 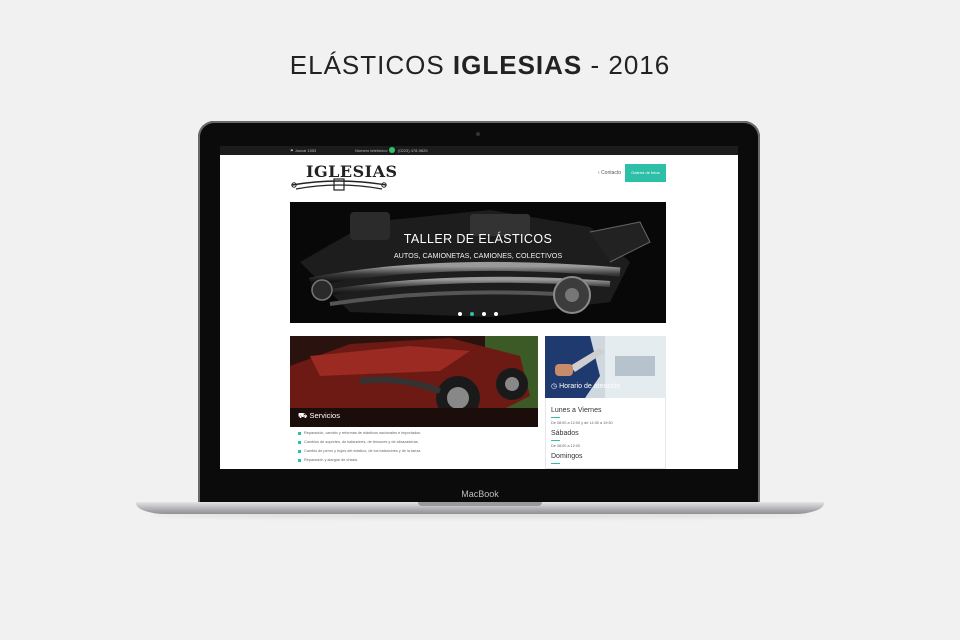 I want to click on logo-text: IGLESIAS, so click(x=352, y=171).